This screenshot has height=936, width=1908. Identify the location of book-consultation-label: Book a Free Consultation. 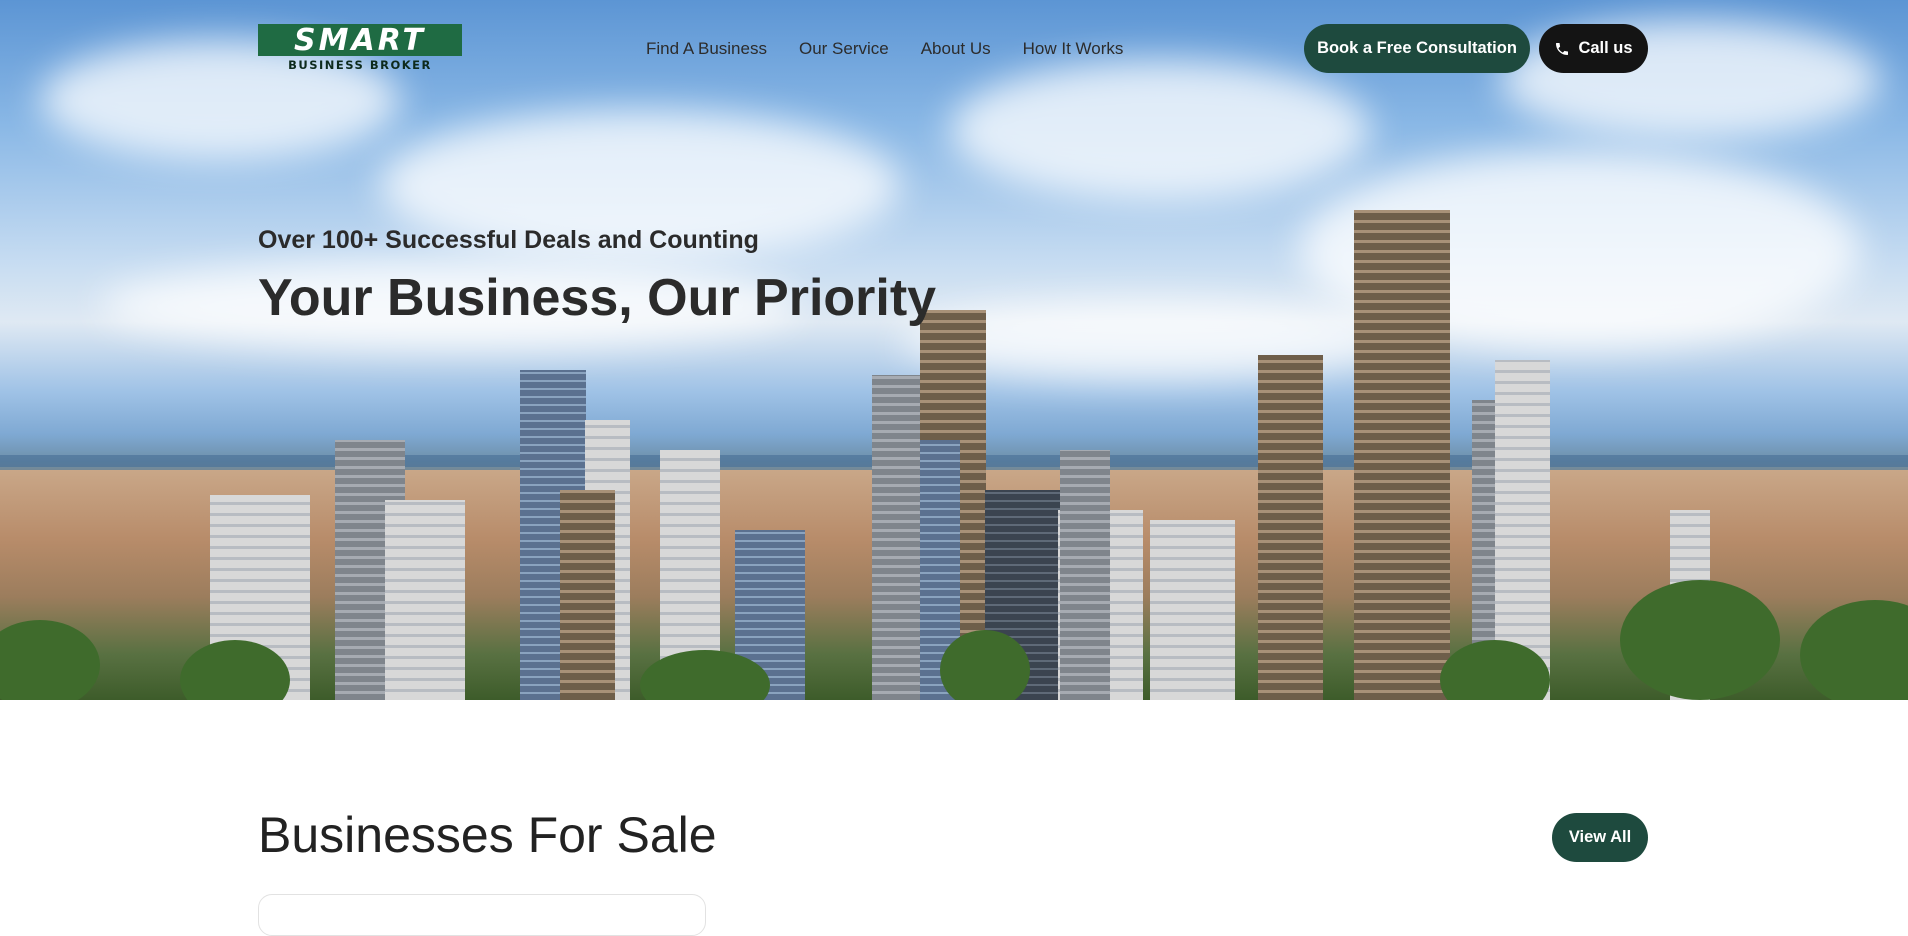
(1417, 48).